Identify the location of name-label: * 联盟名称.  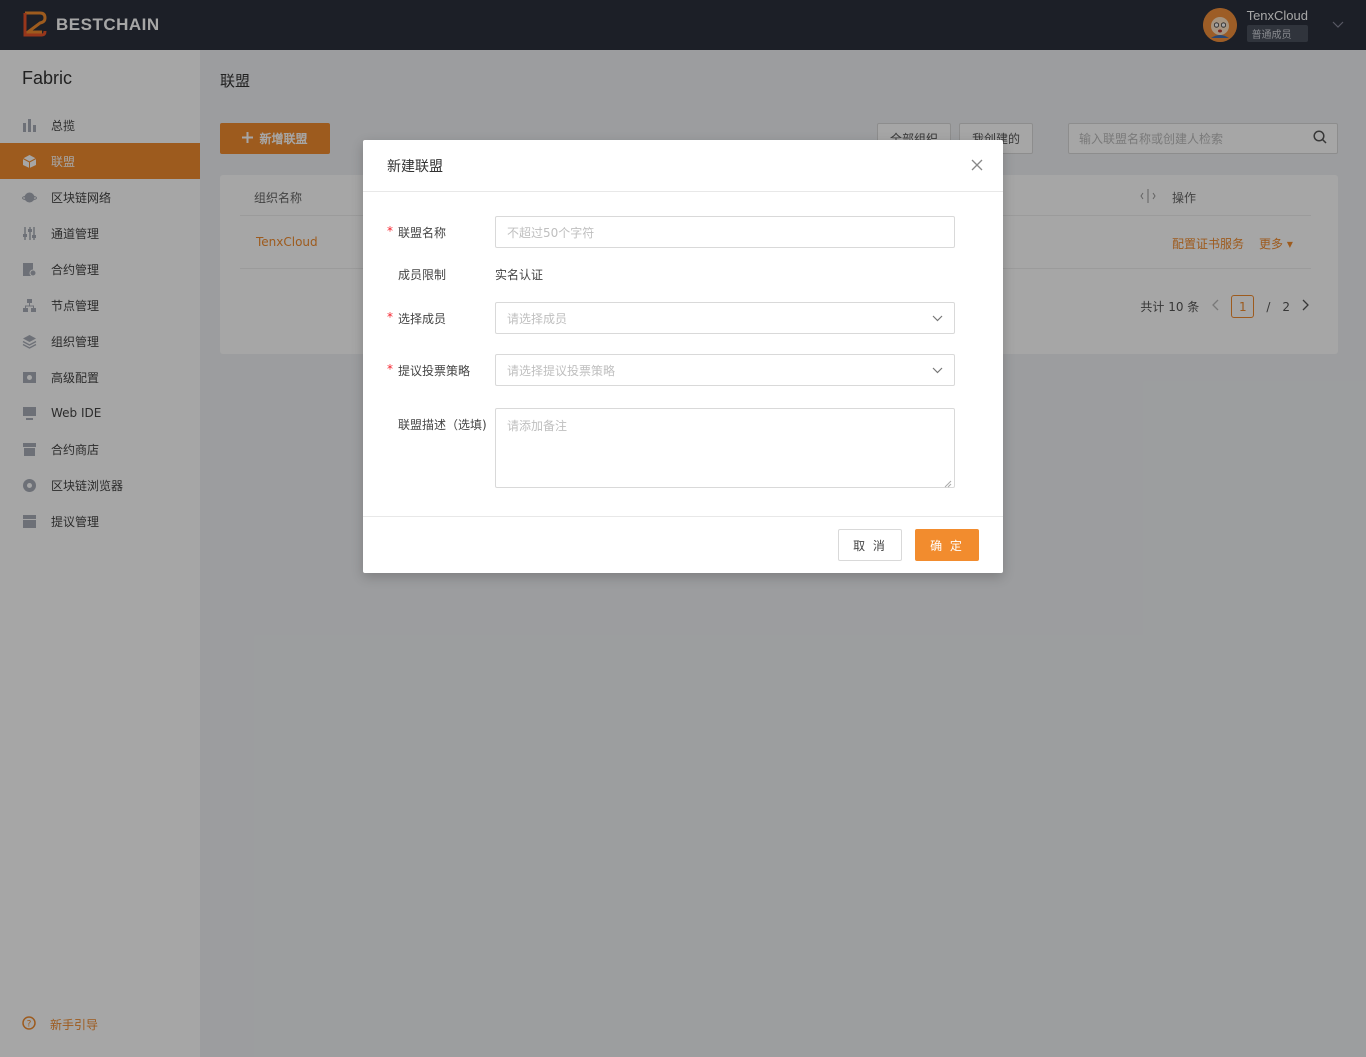
(417, 231).